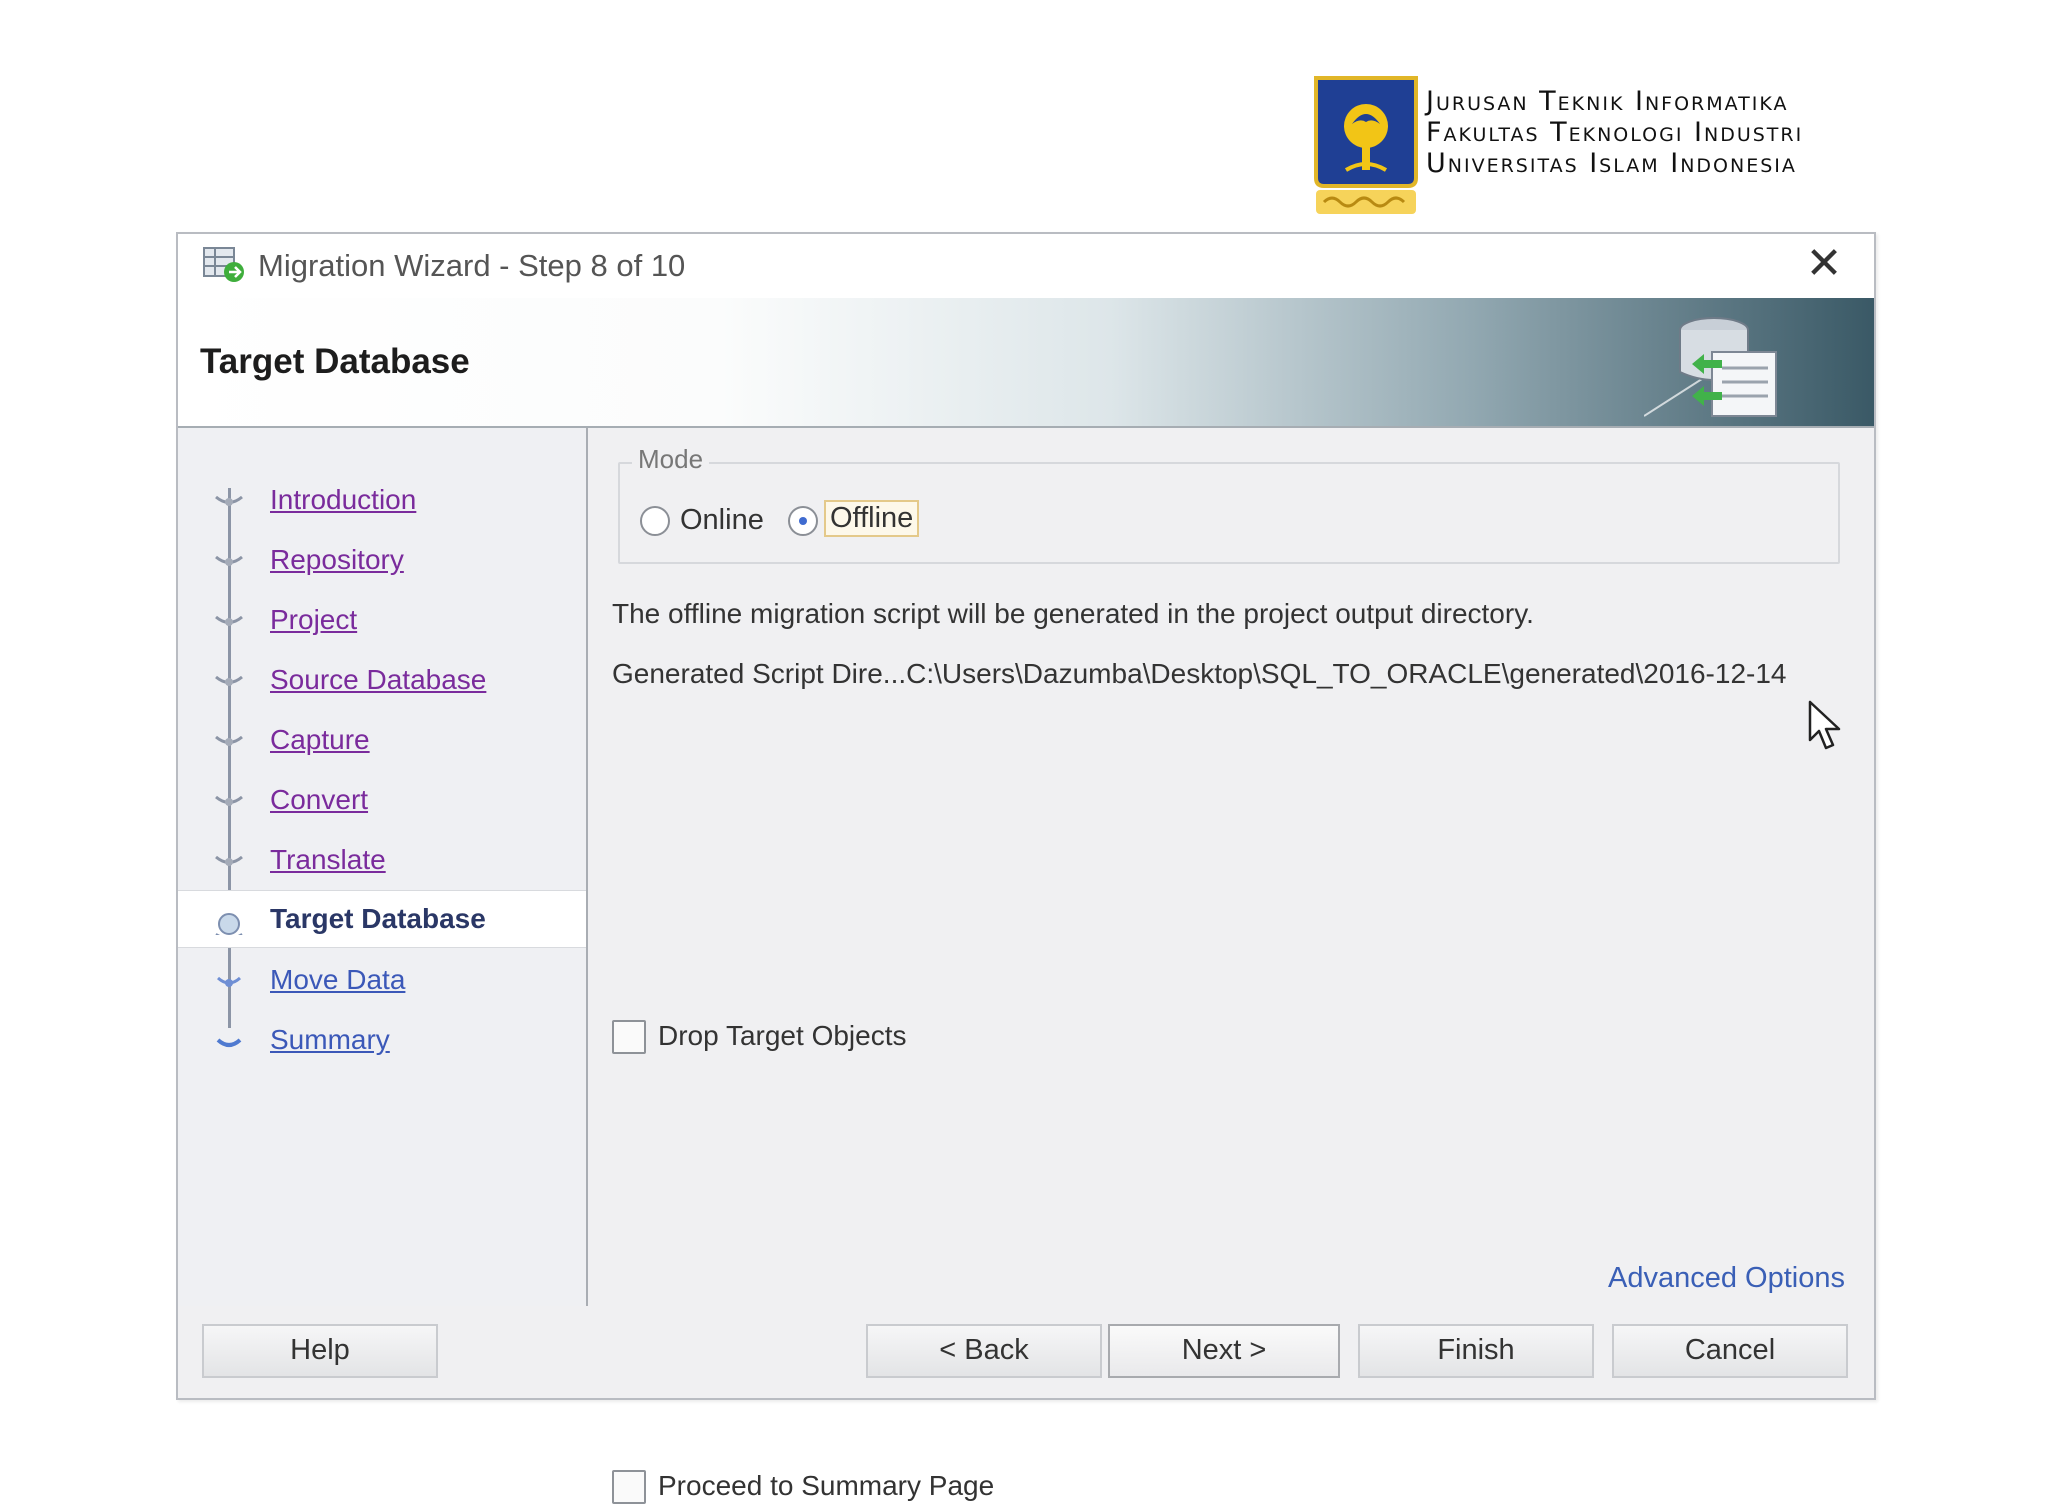 The image size is (2048, 1508). What do you see at coordinates (328, 859) in the screenshot?
I see `step-label: Translate` at bounding box center [328, 859].